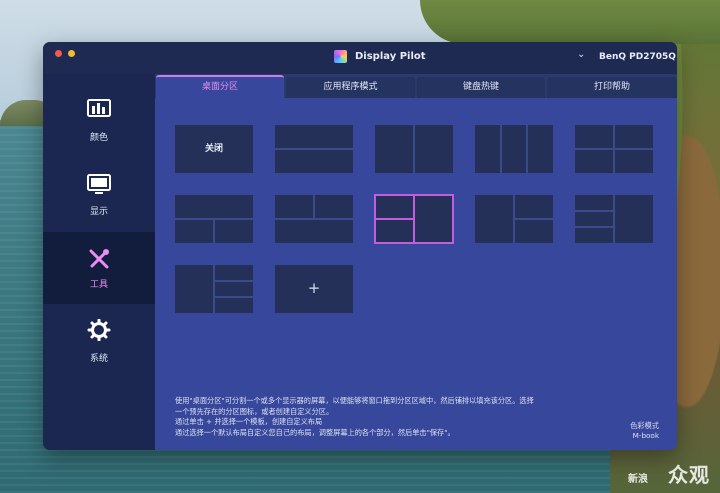  What do you see at coordinates (414, 149) in the screenshot?
I see `layout-two-columns` at bounding box center [414, 149].